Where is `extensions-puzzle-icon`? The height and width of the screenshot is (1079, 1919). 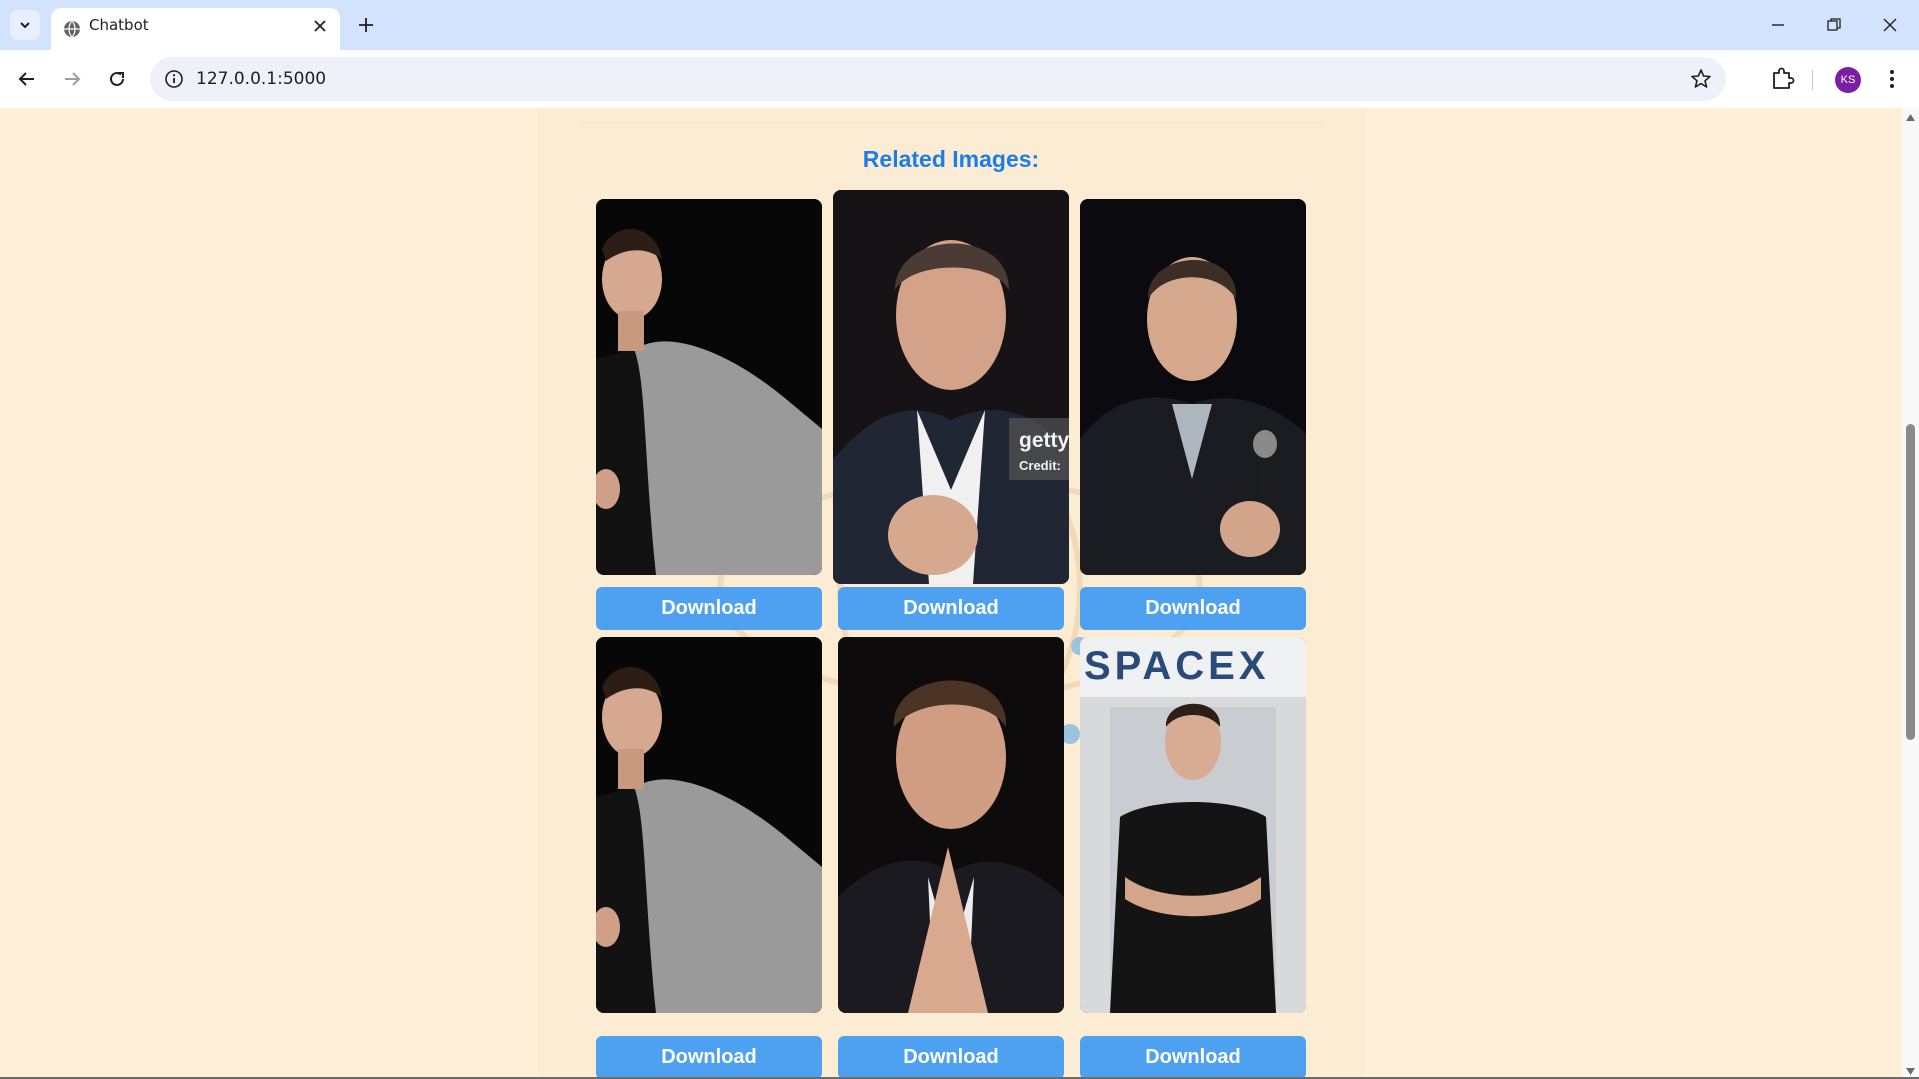 extensions-puzzle-icon is located at coordinates (1782, 78).